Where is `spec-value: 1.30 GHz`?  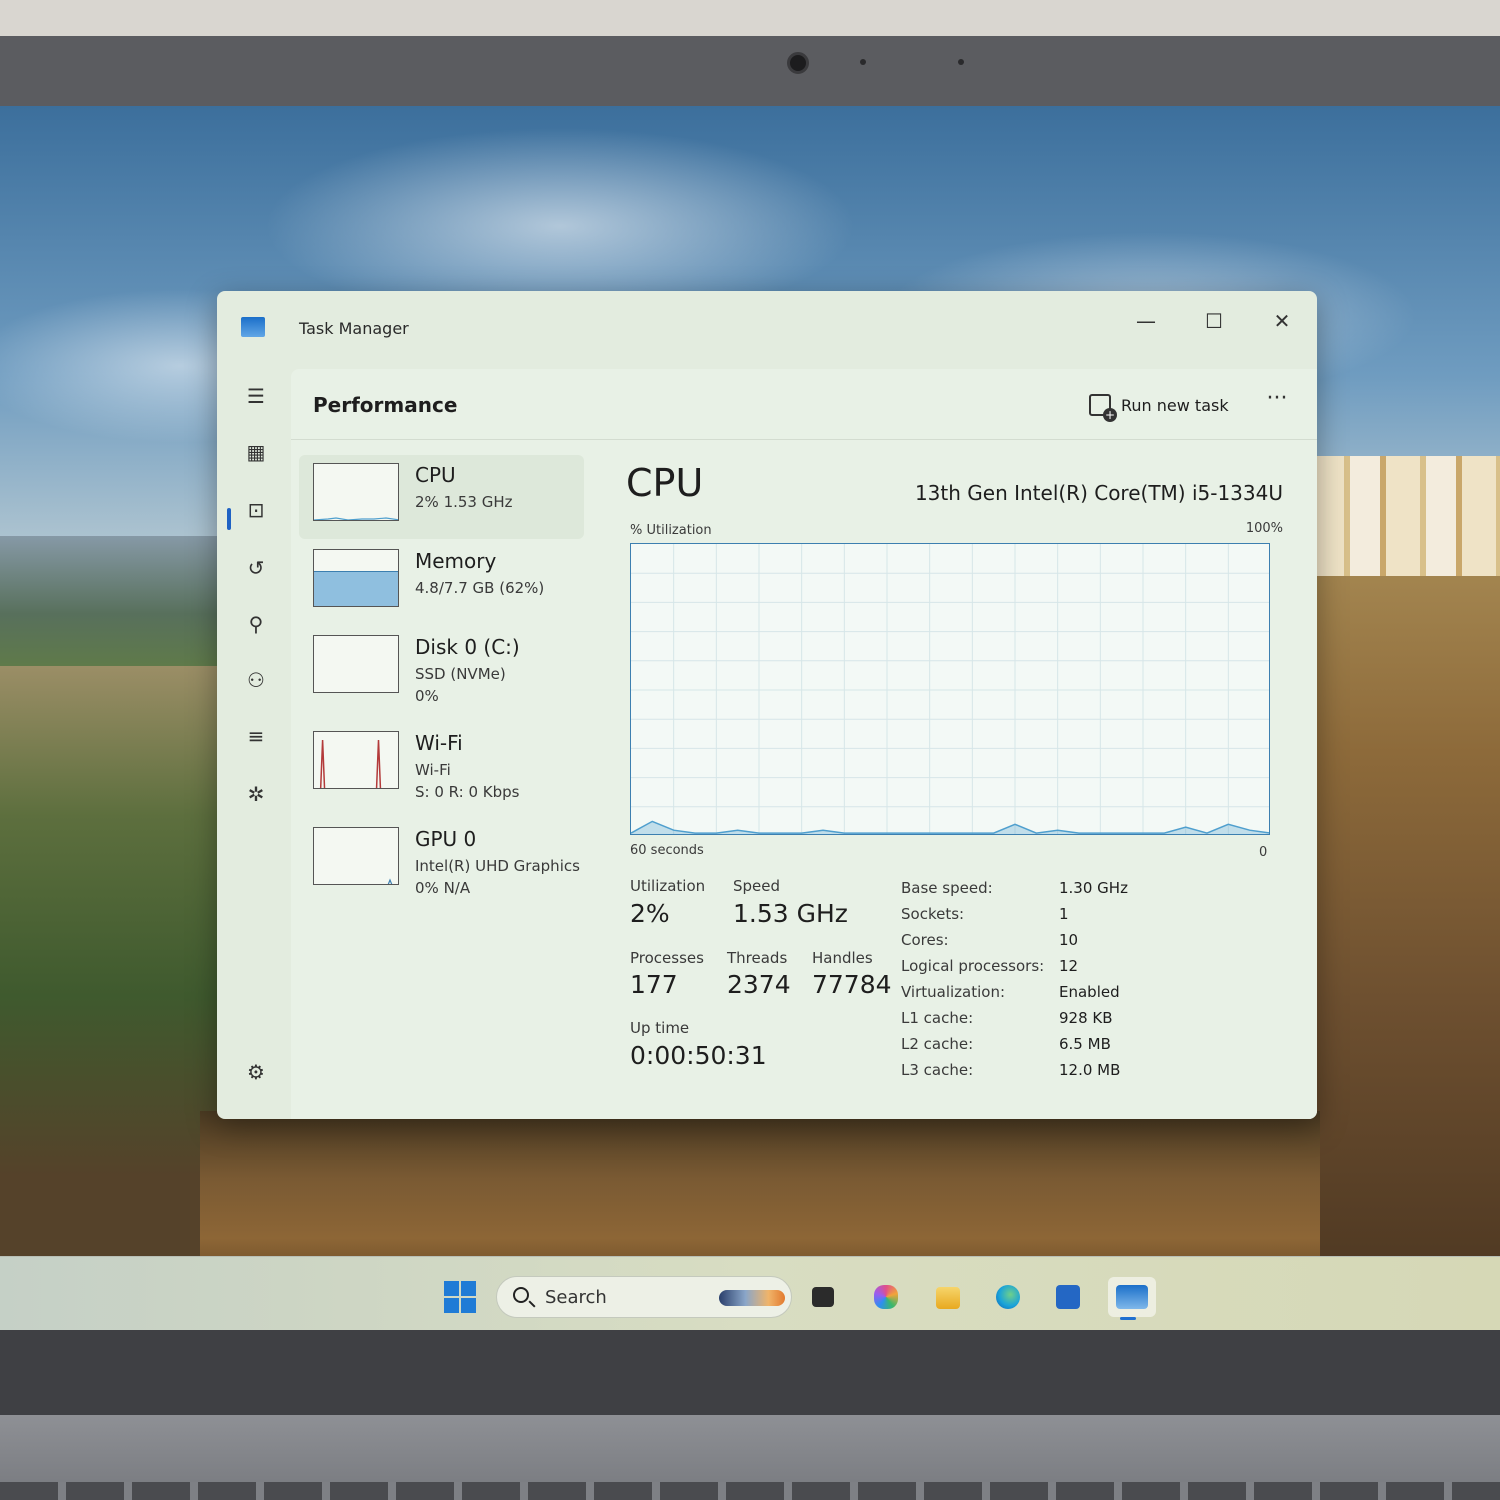
spec-value: 1.30 GHz is located at coordinates (1093, 888).